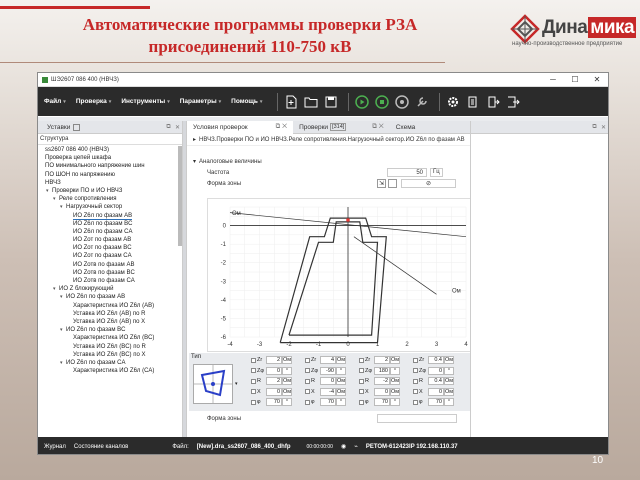 The width and height of the screenshot is (640, 480). Describe the element at coordinates (328, 370) in the screenshot. I see `param-value-input: -90` at that location.